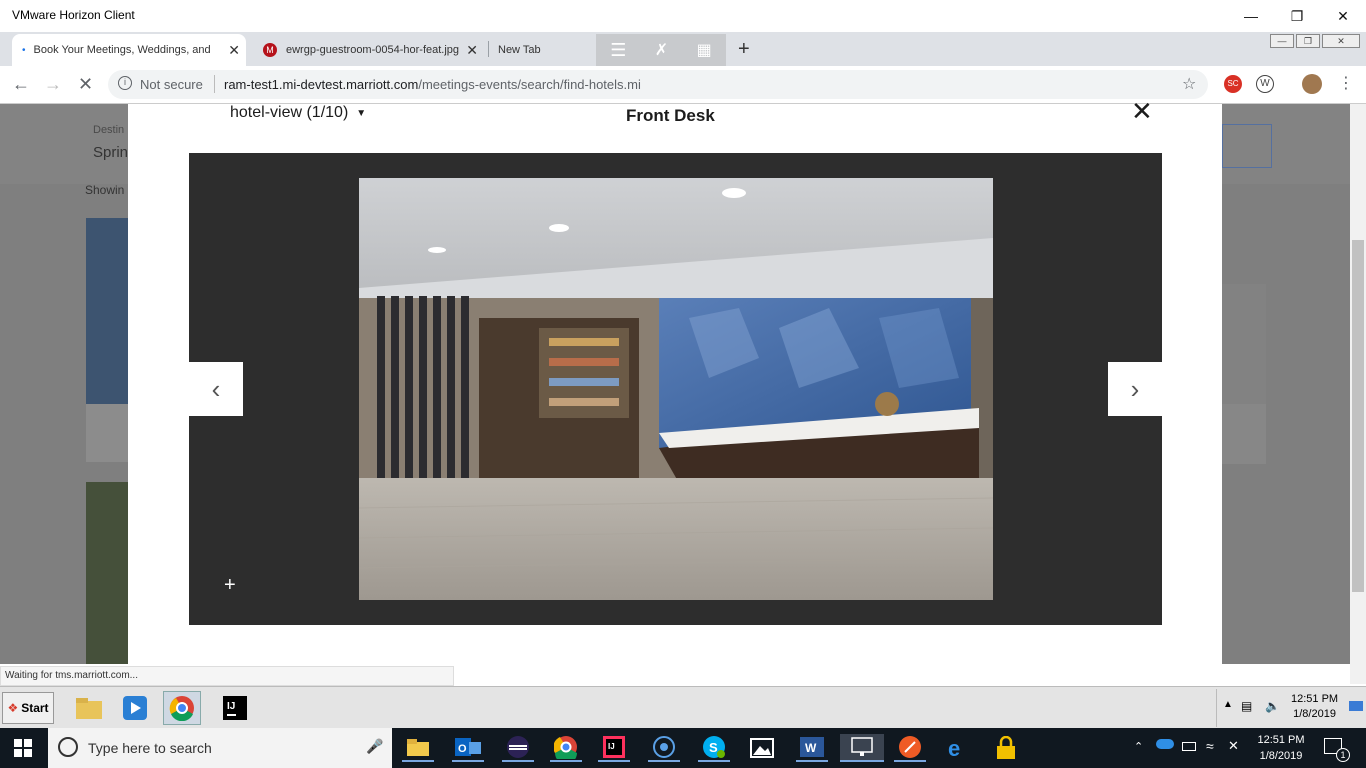 Image resolution: width=1366 pixels, height=768 pixels. Describe the element at coordinates (1281, 756) in the screenshot. I see `clock-date: 1/8/2019` at that location.